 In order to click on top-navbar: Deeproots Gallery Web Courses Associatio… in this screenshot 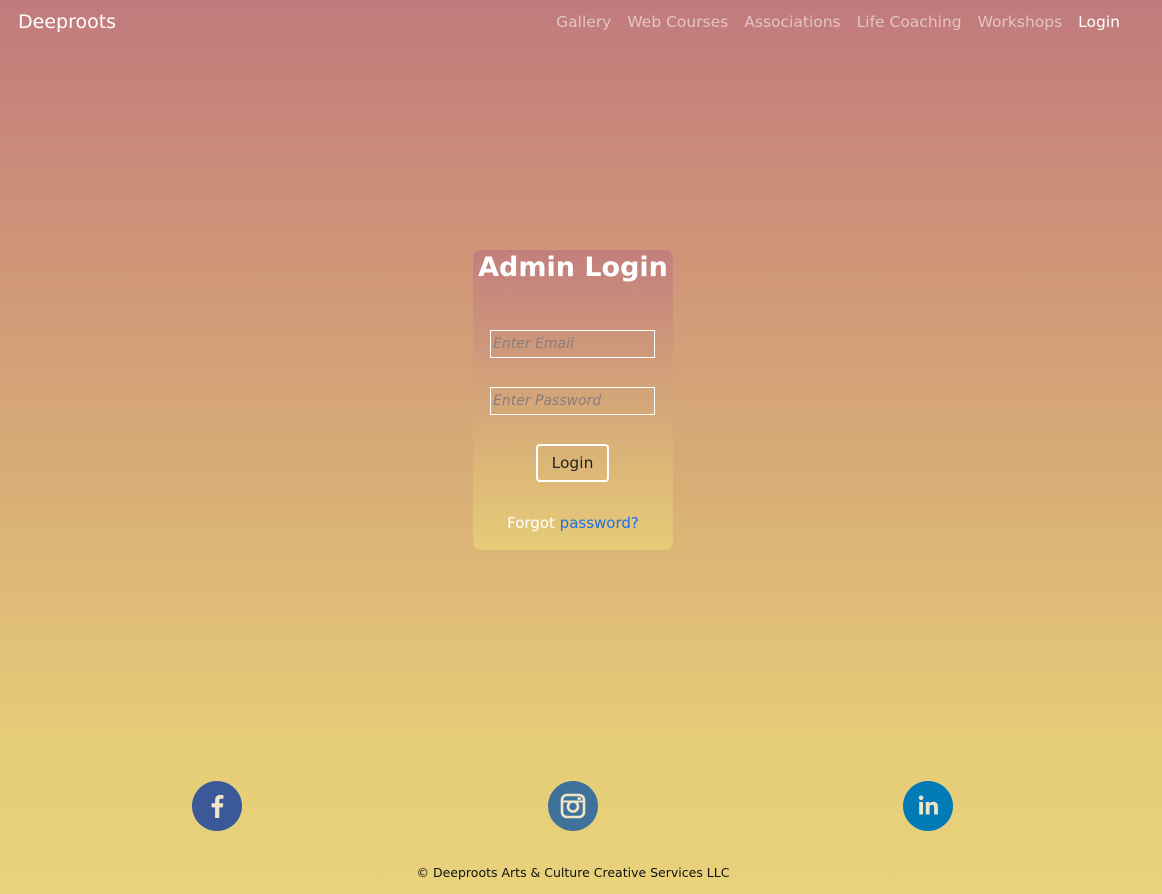, I will do `click(581, 23)`.